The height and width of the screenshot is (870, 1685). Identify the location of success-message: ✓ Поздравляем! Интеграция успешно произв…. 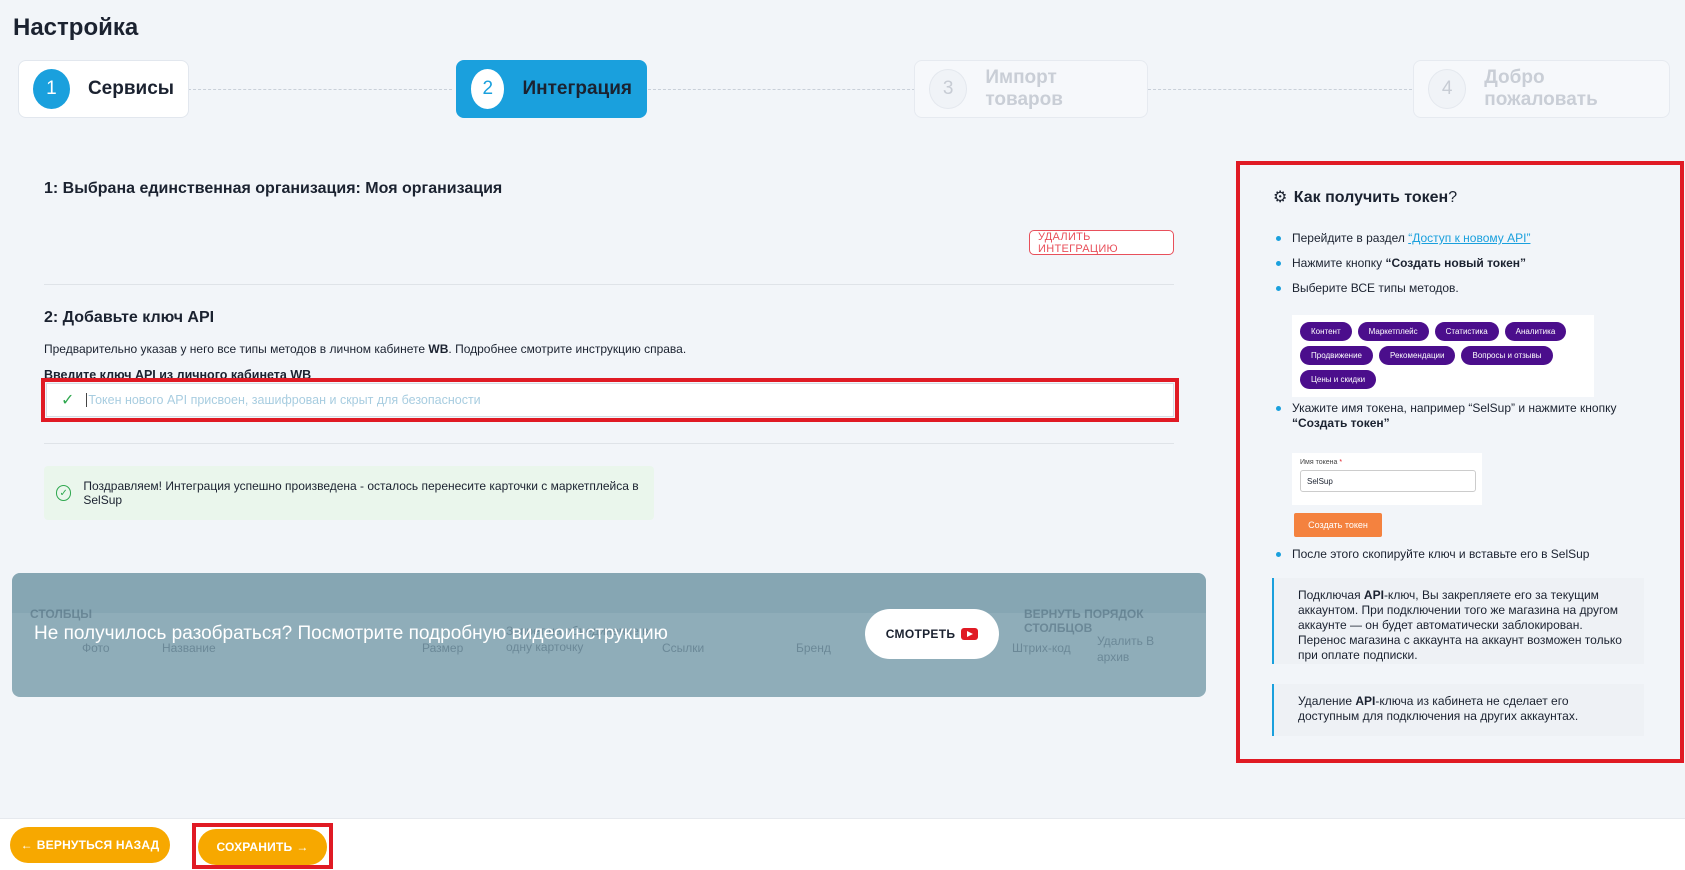
(349, 493).